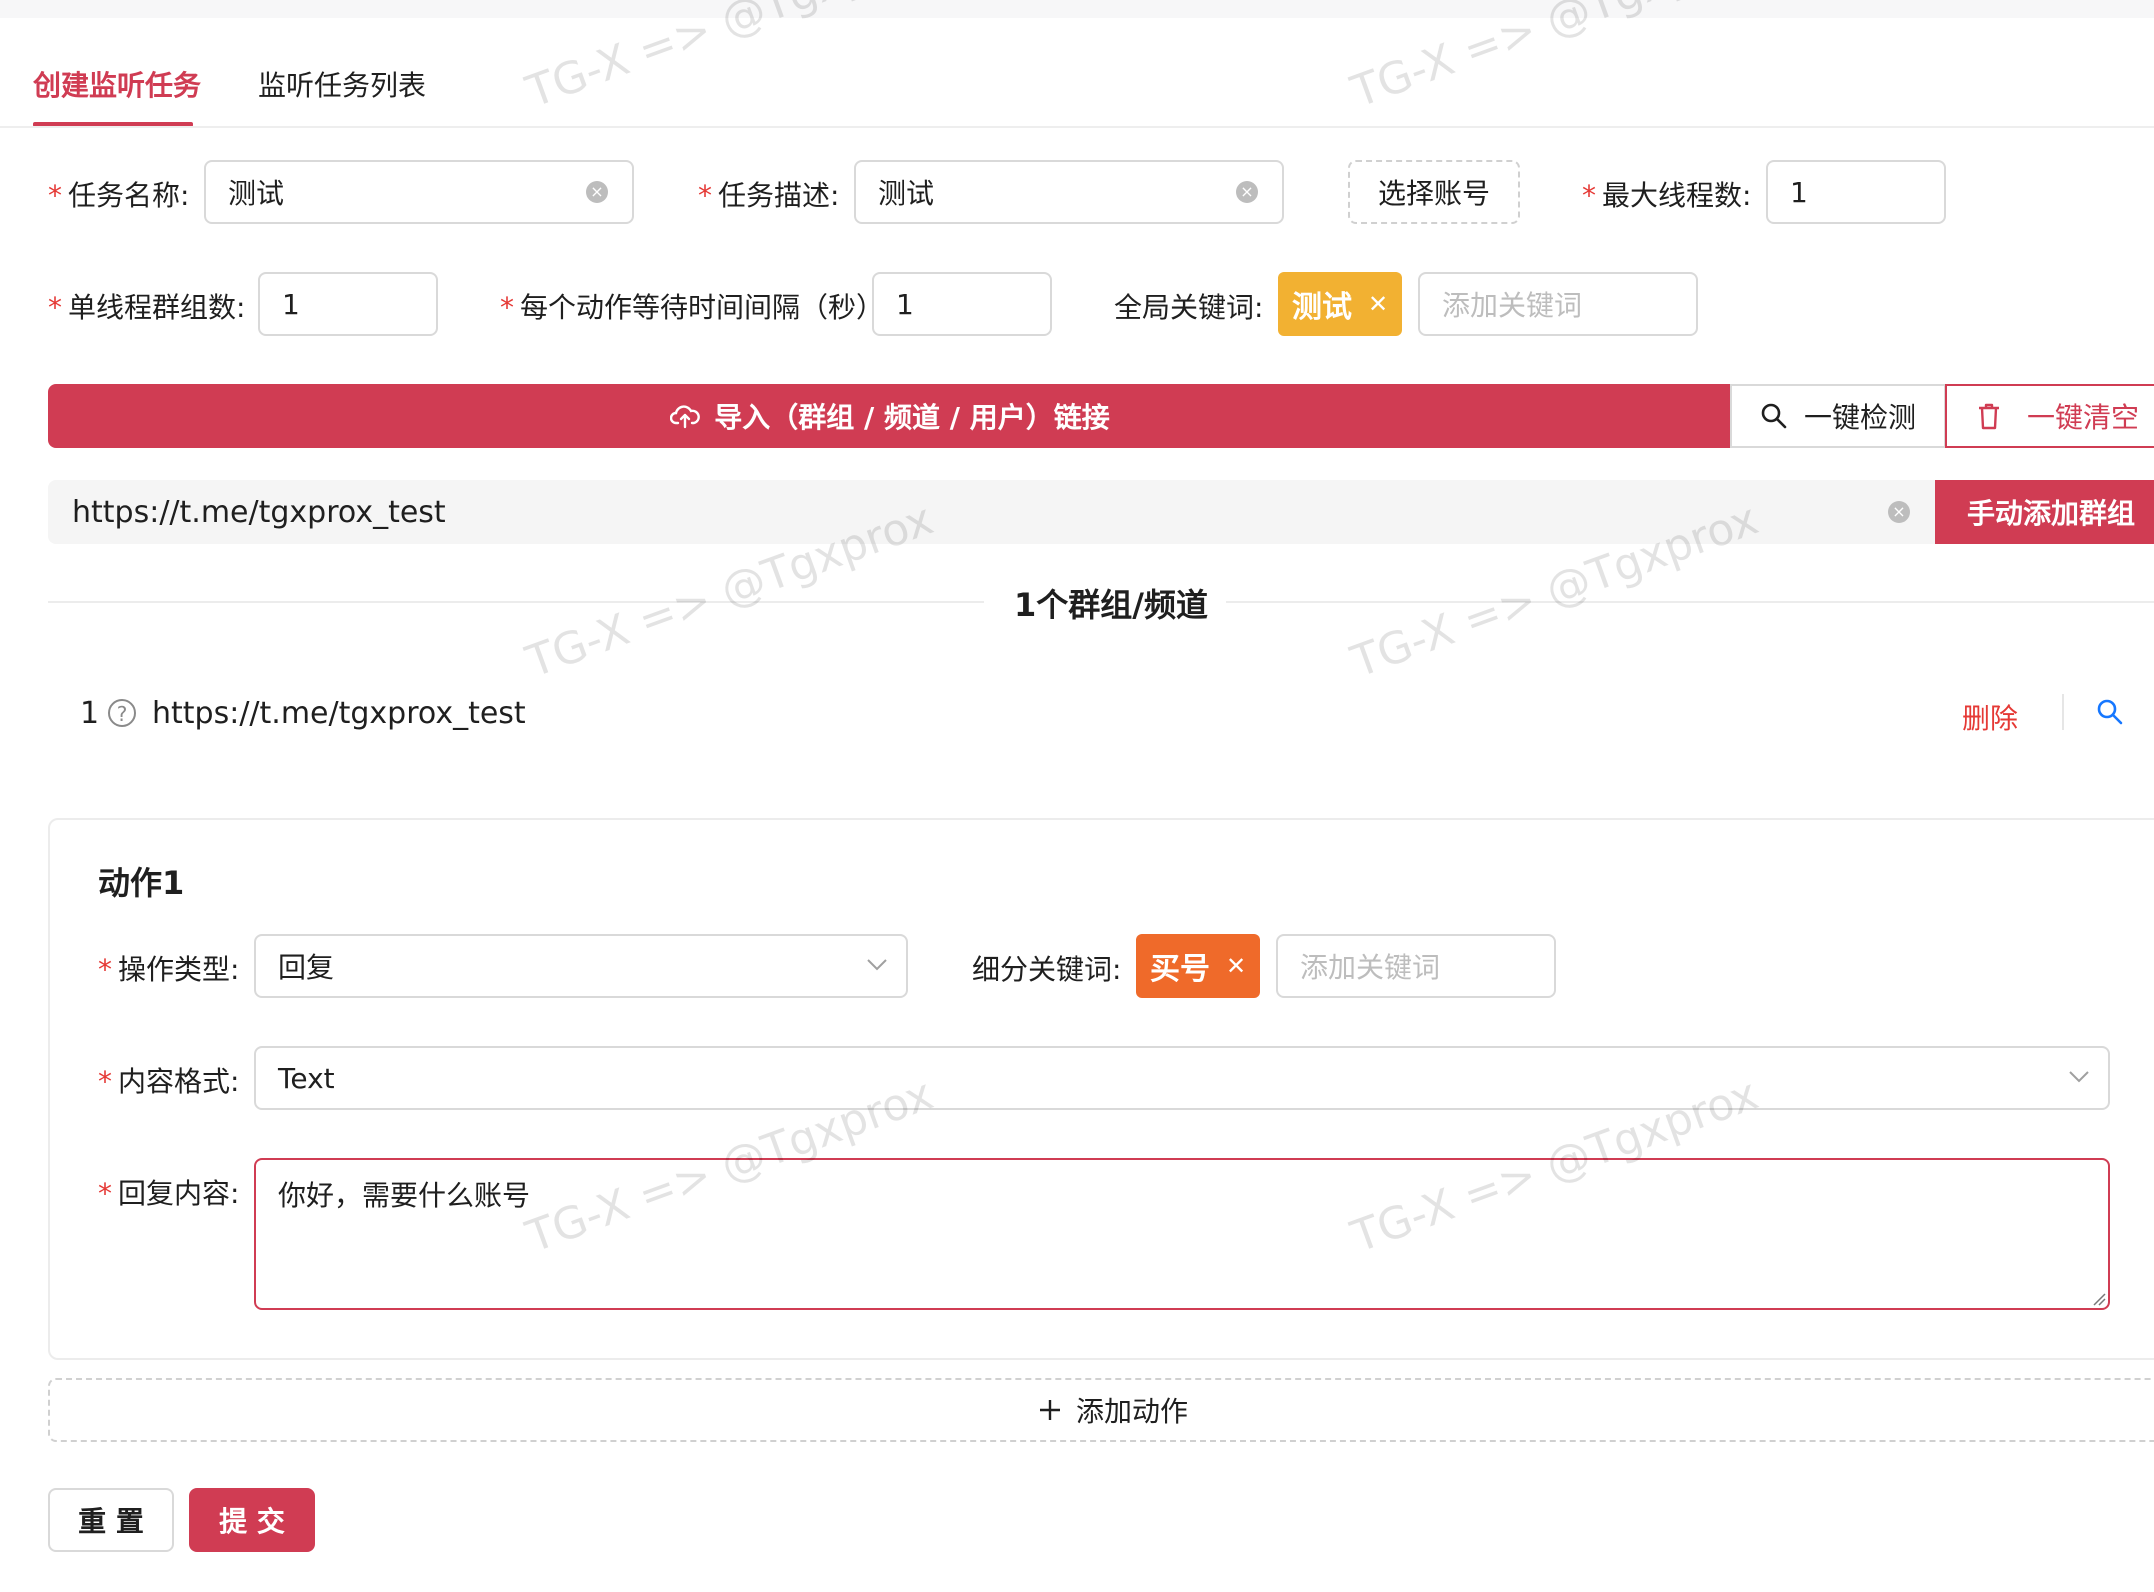 The image size is (2154, 1592). What do you see at coordinates (306, 1078) in the screenshot?
I see `content-format-value: Text` at bounding box center [306, 1078].